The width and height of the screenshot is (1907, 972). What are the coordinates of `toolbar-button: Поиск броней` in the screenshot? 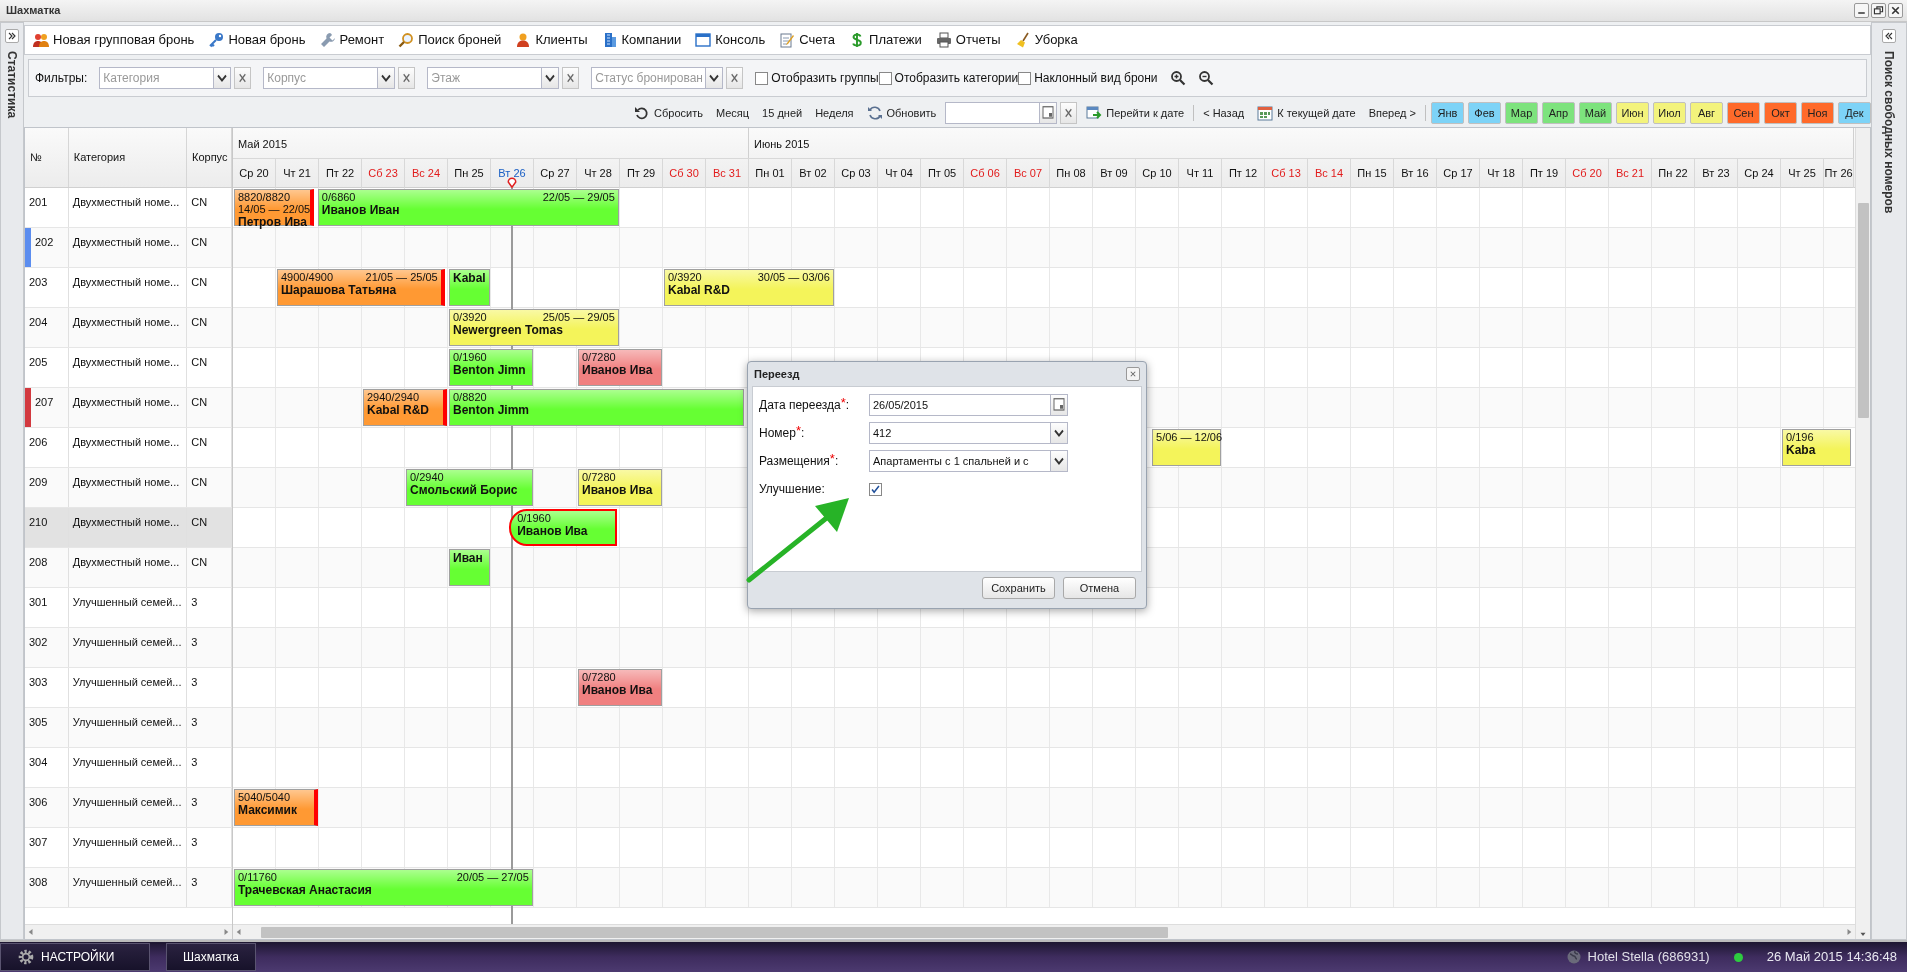 It's located at (450, 40).